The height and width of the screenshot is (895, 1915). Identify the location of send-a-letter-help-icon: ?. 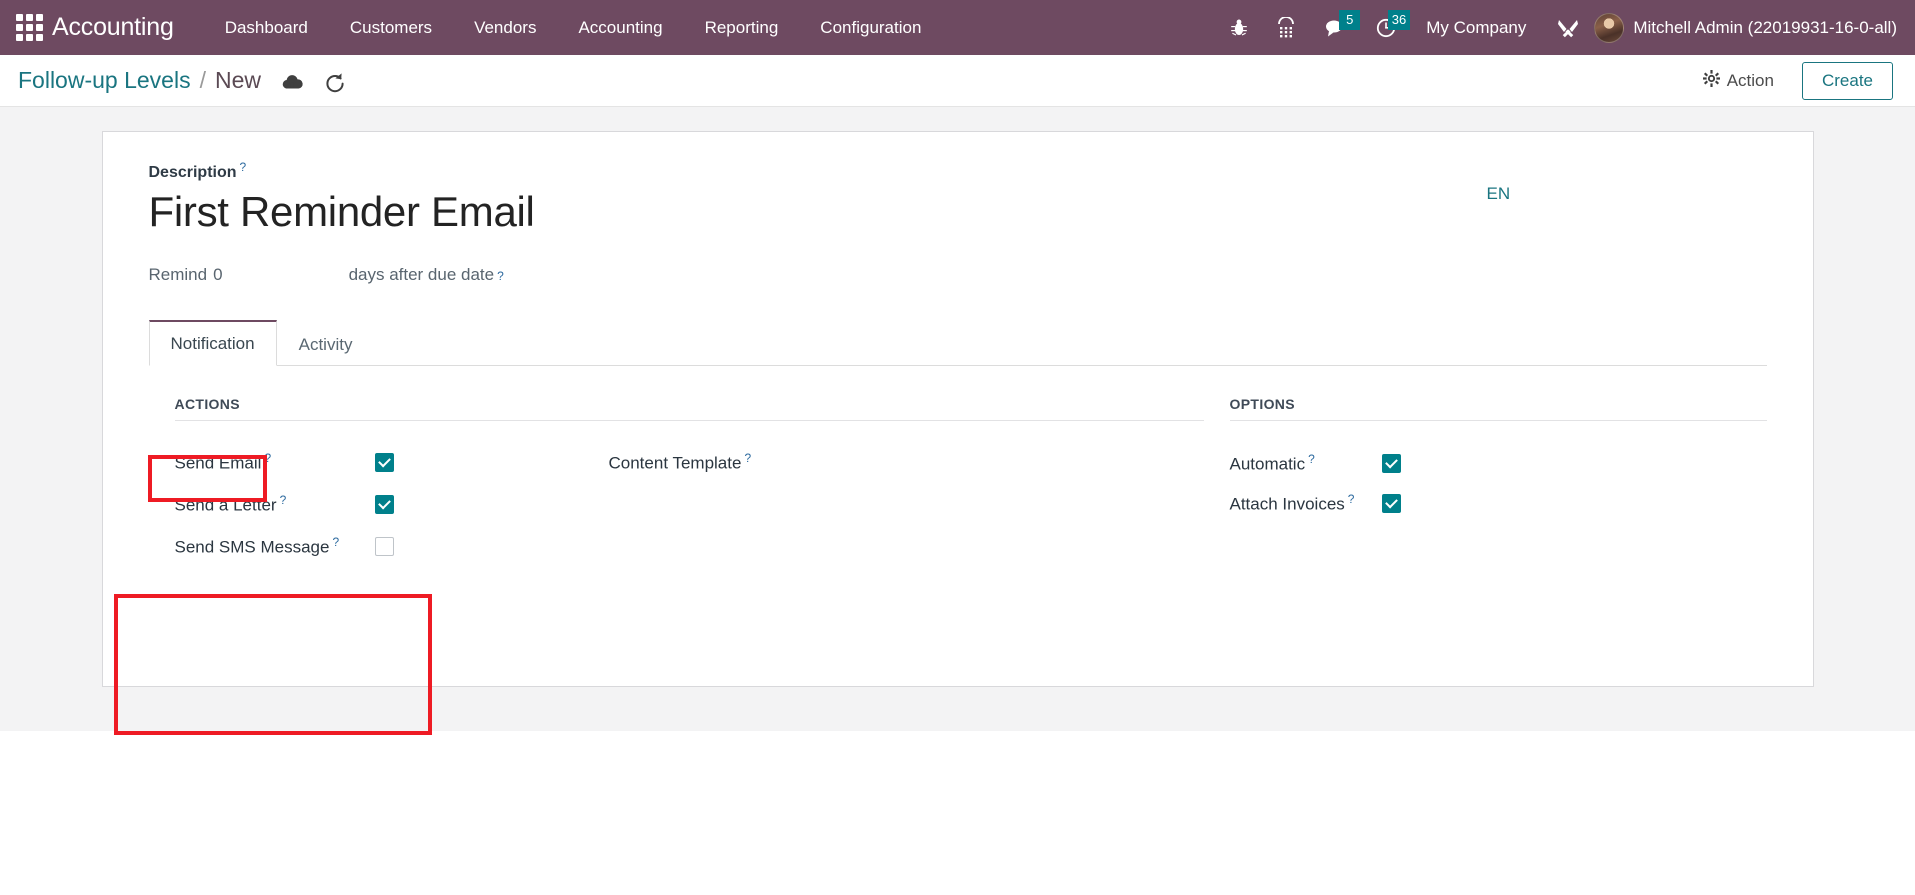
(283, 500).